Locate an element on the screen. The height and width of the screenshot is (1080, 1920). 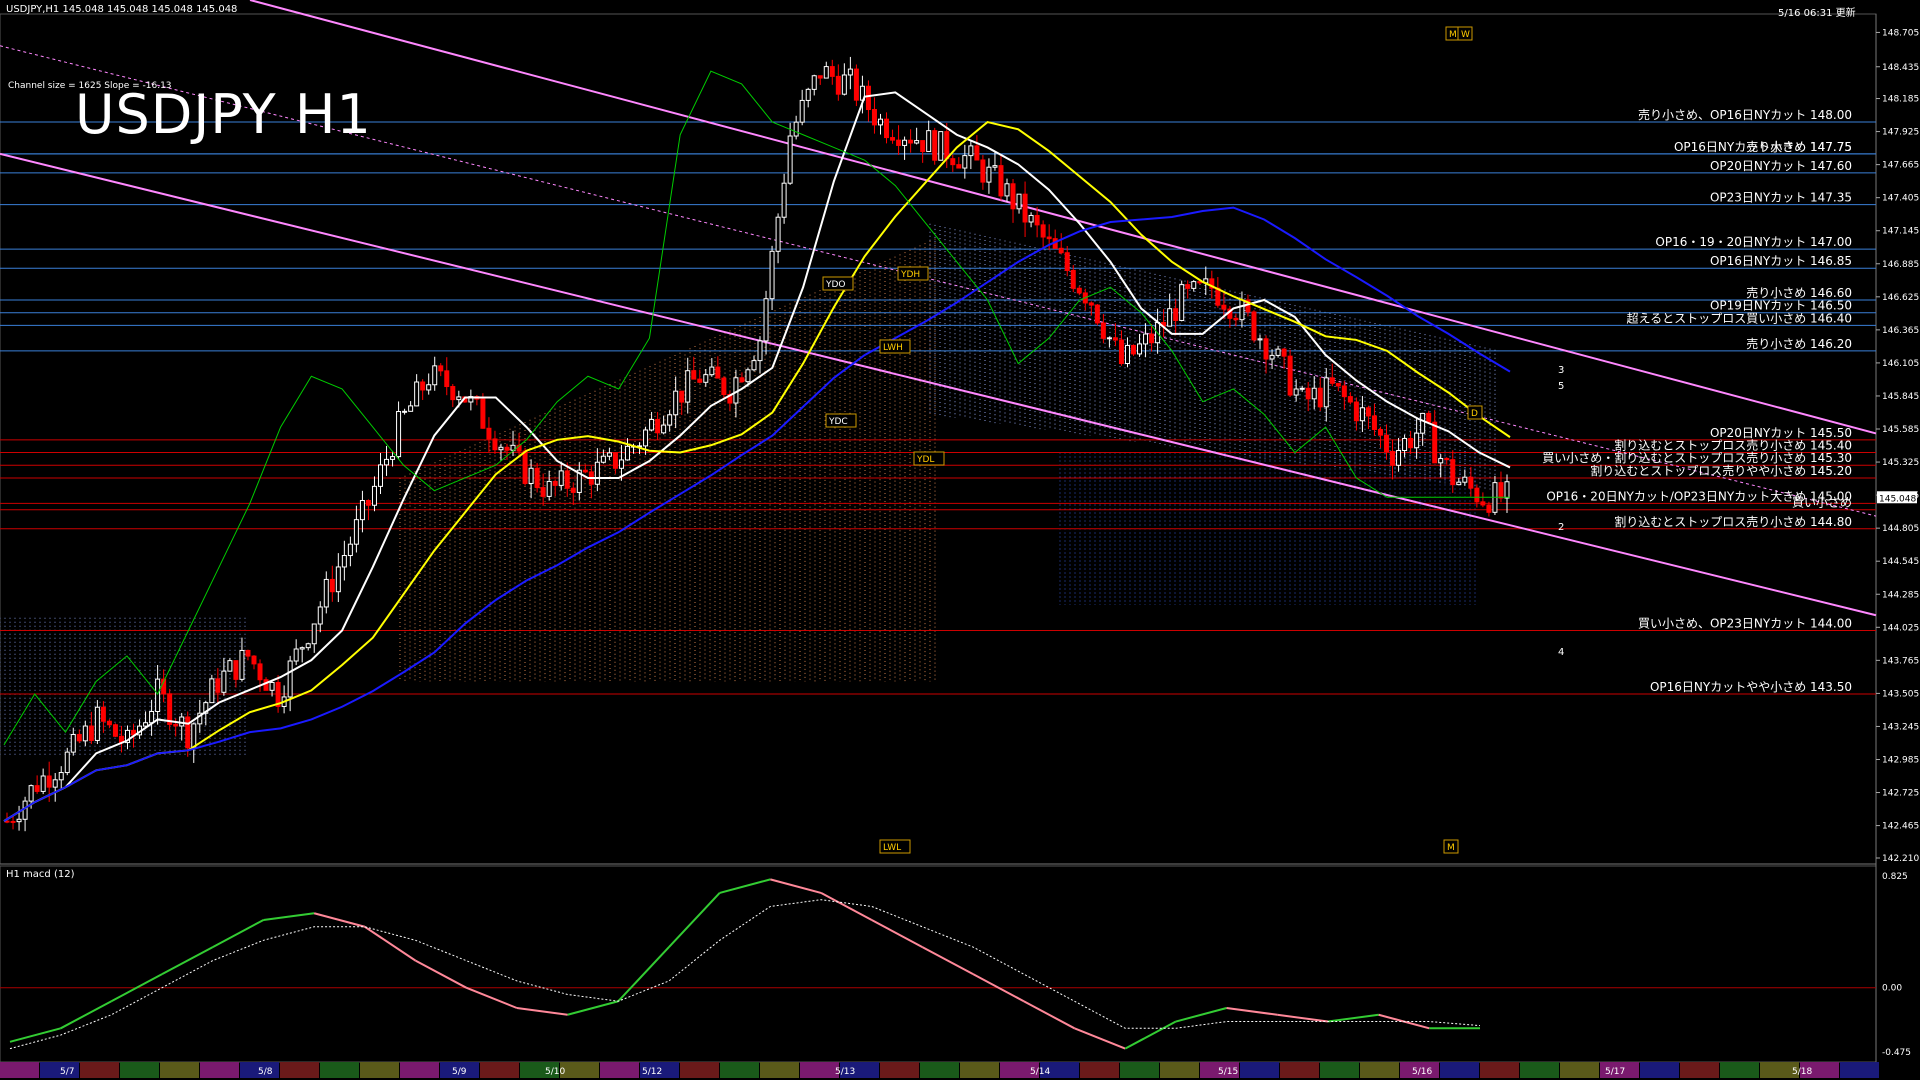
price-tick-label: 142.465 is located at coordinates (1900, 827).